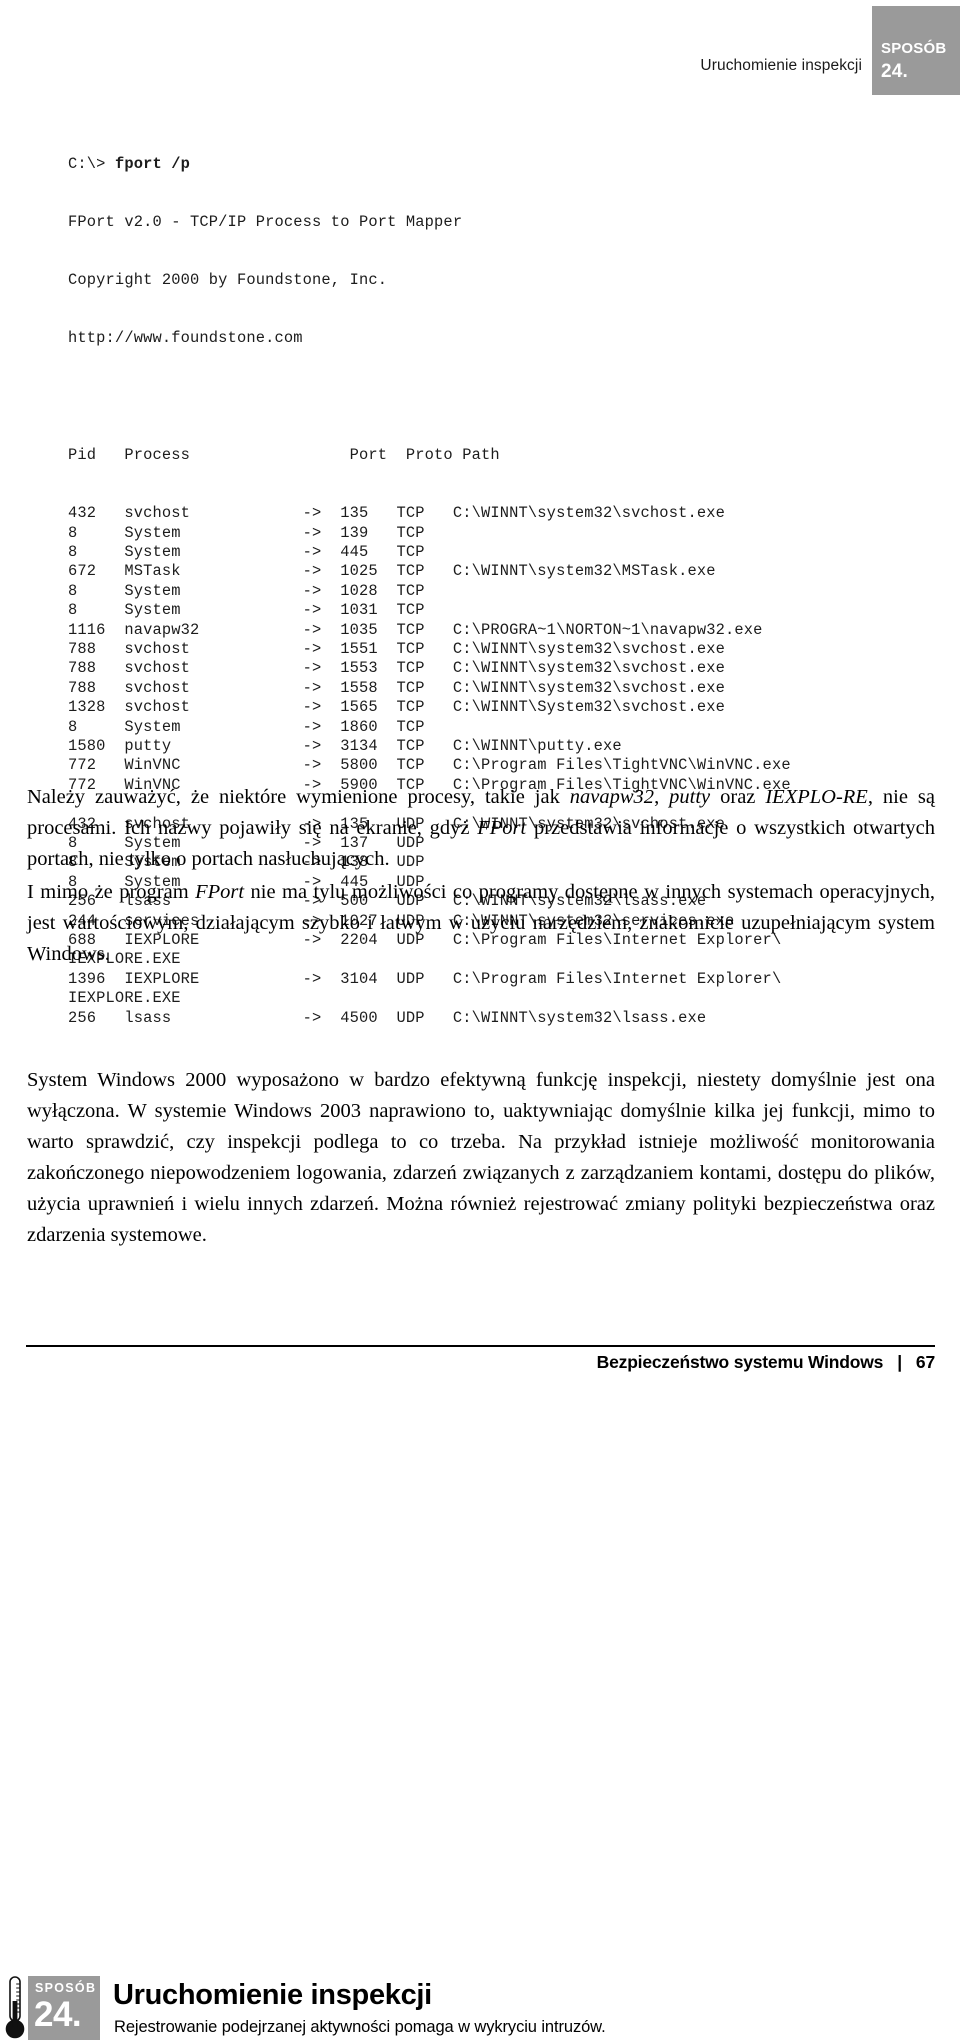 The height and width of the screenshot is (2041, 960). I want to click on footer-page-number: 67, so click(925, 1362).